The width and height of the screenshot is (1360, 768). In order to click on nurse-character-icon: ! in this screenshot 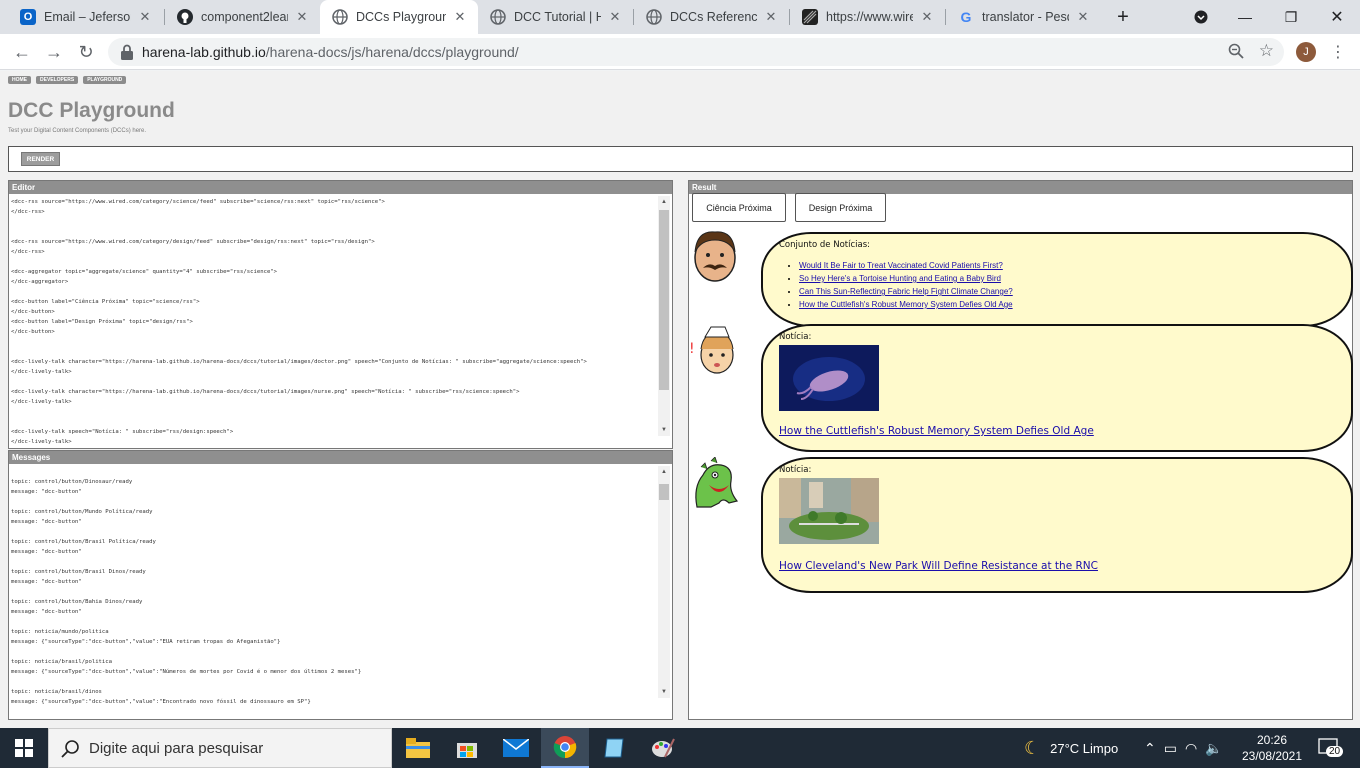, I will do `click(711, 350)`.